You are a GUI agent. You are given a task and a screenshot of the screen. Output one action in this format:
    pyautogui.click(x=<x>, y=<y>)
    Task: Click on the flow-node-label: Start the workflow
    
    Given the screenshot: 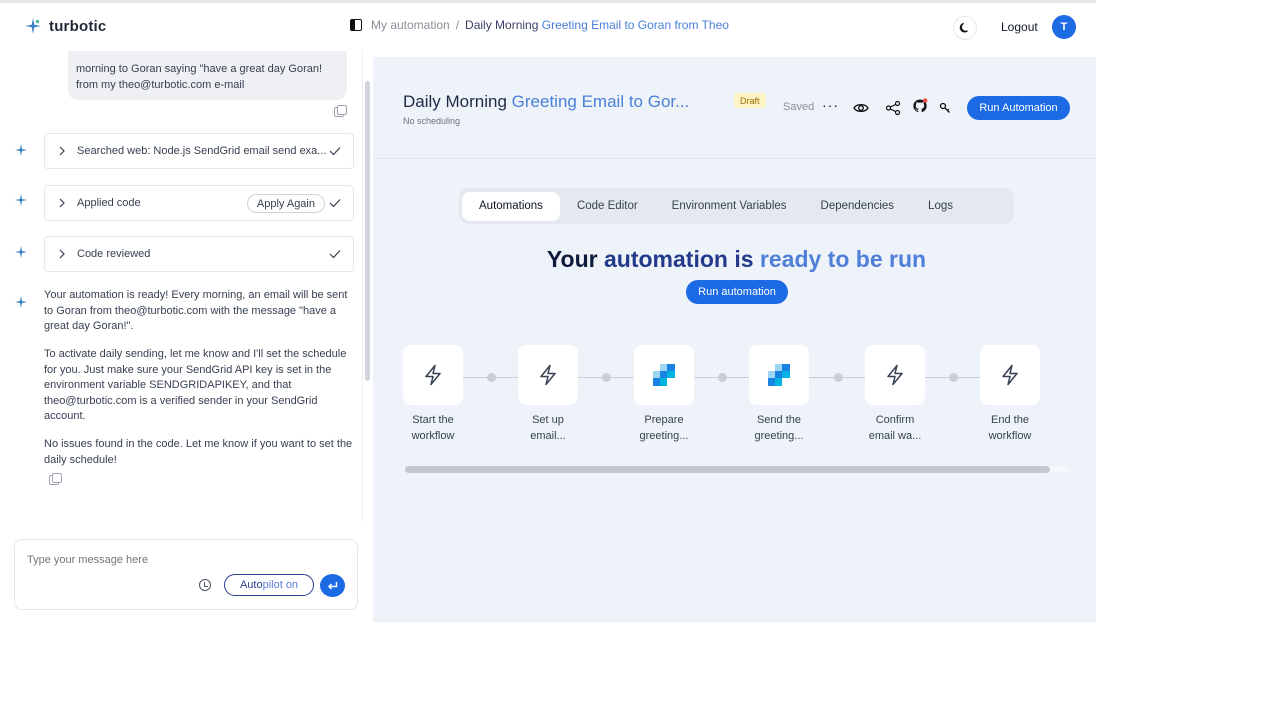 What is the action you would take?
    pyautogui.click(x=433, y=428)
    